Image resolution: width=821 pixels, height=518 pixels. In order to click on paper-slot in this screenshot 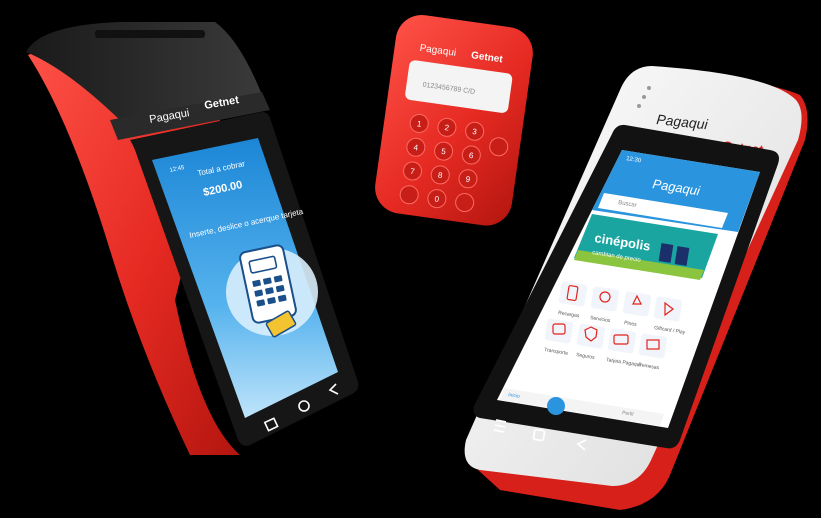, I will do `click(150, 34)`.